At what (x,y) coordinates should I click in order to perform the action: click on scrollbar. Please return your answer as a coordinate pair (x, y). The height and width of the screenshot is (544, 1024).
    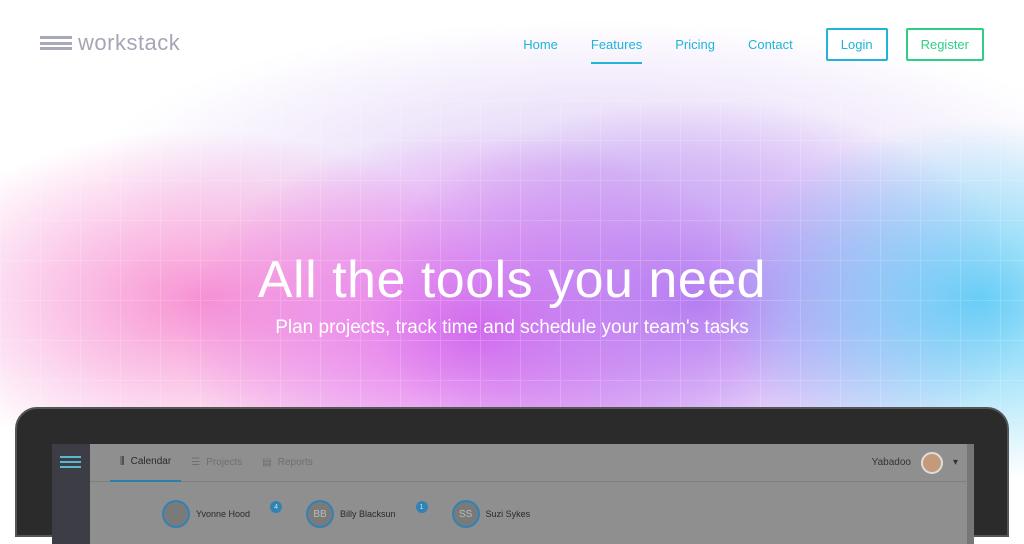
    Looking at the image, I should click on (970, 494).